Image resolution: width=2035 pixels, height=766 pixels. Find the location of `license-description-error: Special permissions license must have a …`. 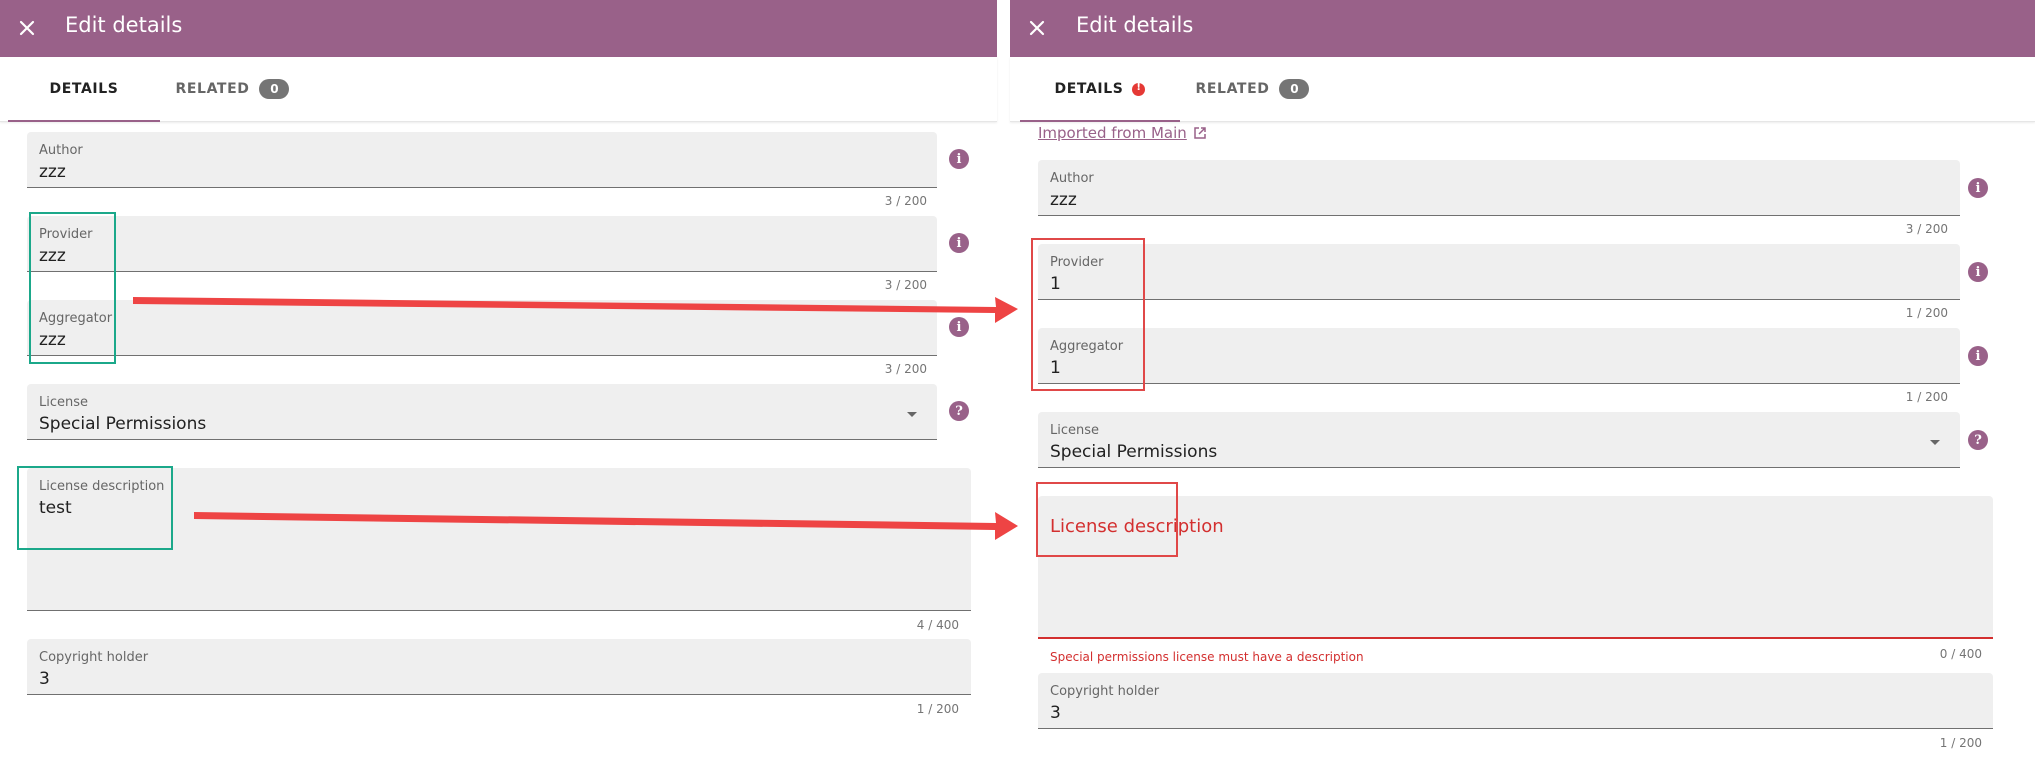

license-description-error: Special permissions license must have a … is located at coordinates (1207, 657).